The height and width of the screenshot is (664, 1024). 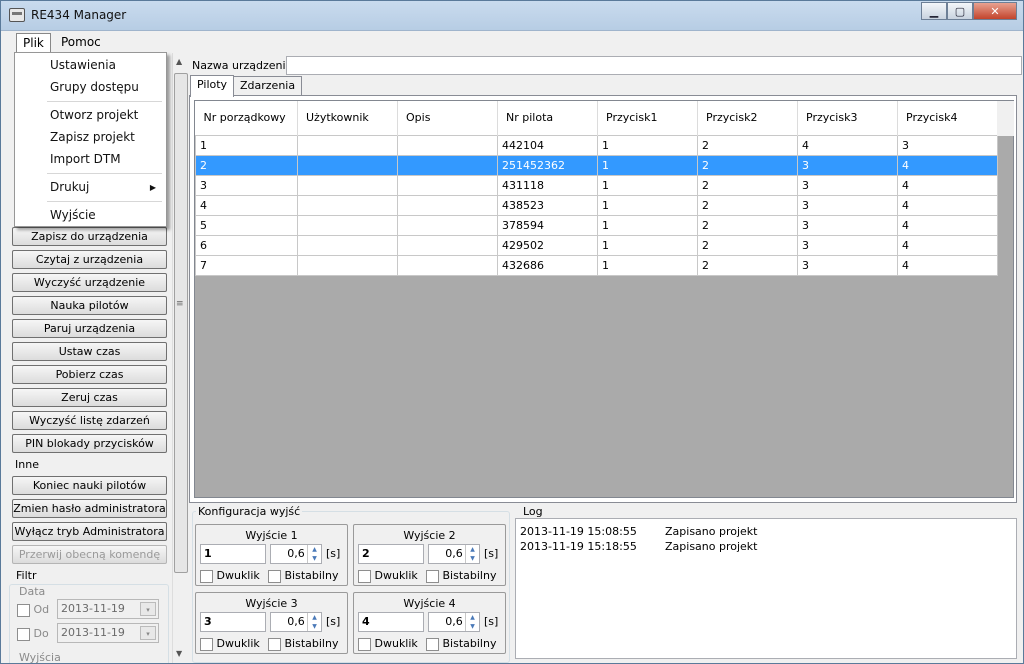 I want to click on table-row: 5 378594 1 2 3 4, so click(x=596, y=225).